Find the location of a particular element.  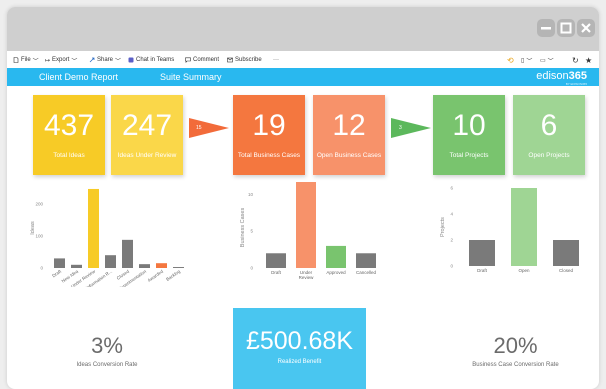

reset-icon: ⟲ is located at coordinates (510, 60).